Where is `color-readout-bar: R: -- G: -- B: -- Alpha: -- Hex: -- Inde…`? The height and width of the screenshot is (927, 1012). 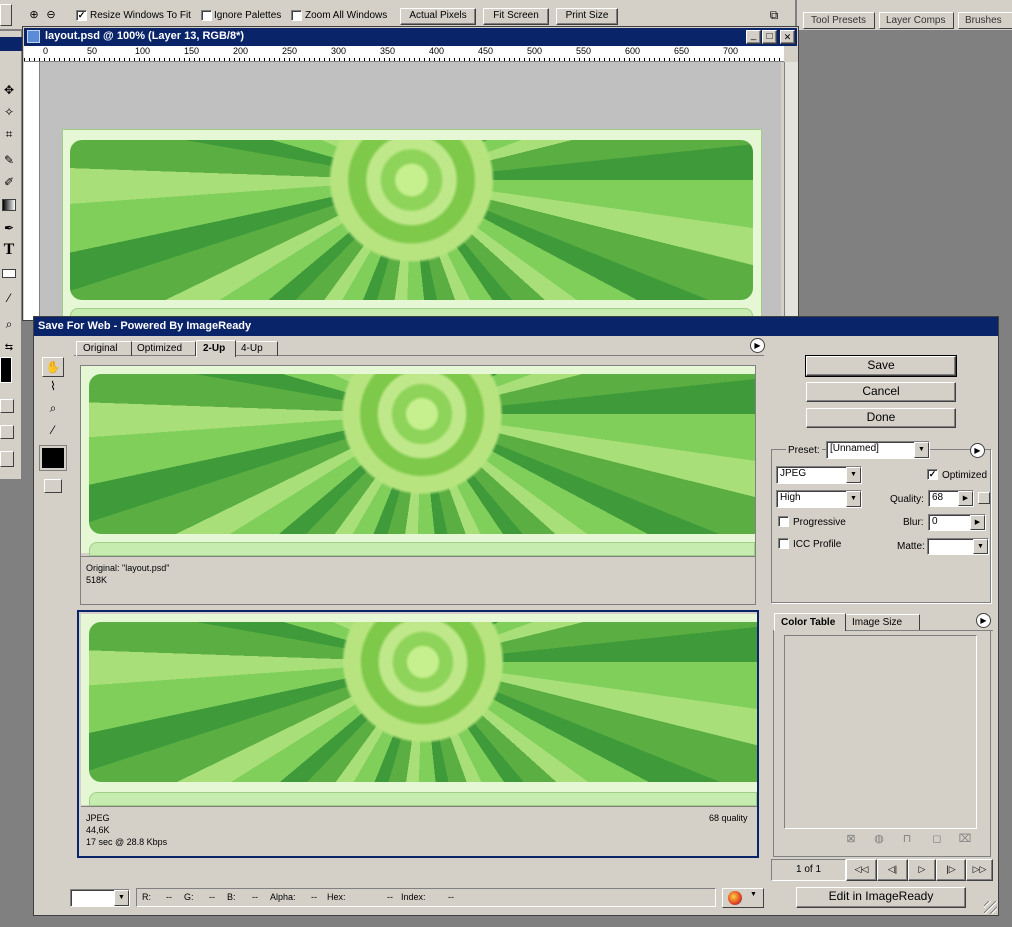
color-readout-bar: R: -- G: -- B: -- Alpha: -- Hex: -- Inde… is located at coordinates (426, 897).